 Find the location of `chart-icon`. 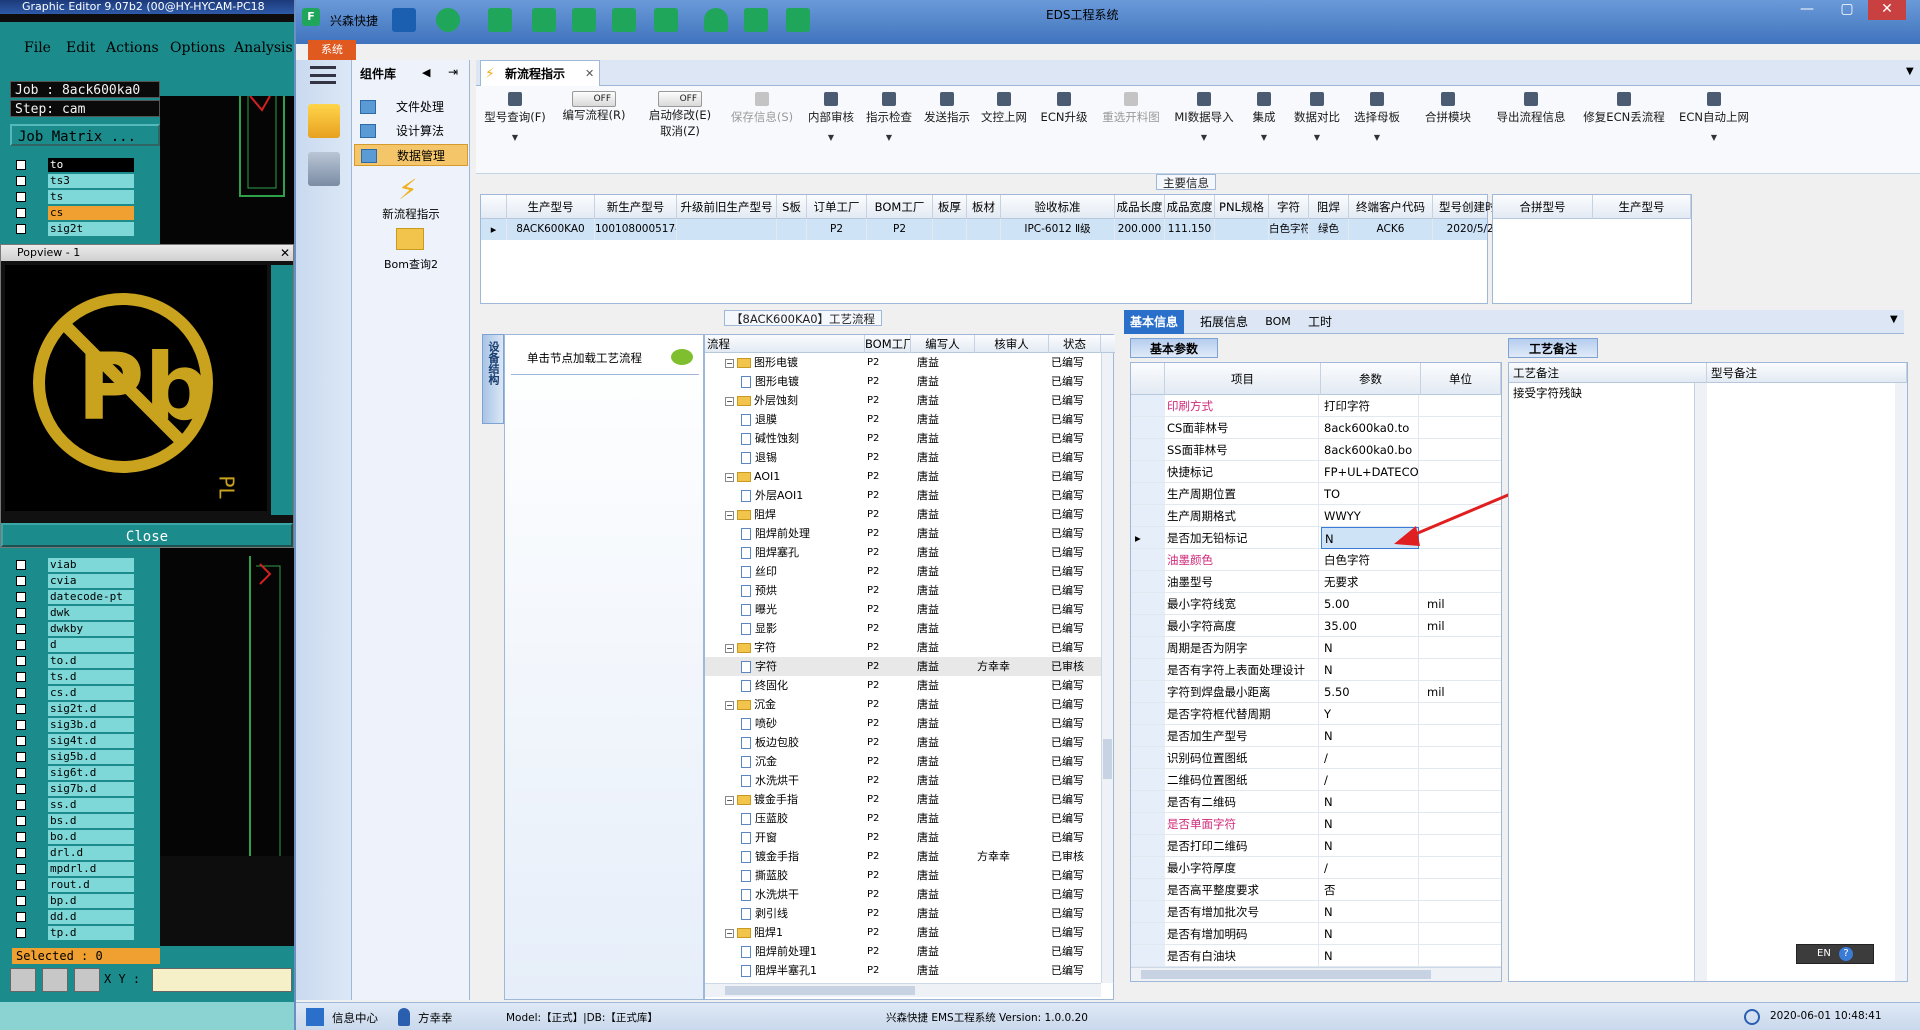

chart-icon is located at coordinates (756, 20).